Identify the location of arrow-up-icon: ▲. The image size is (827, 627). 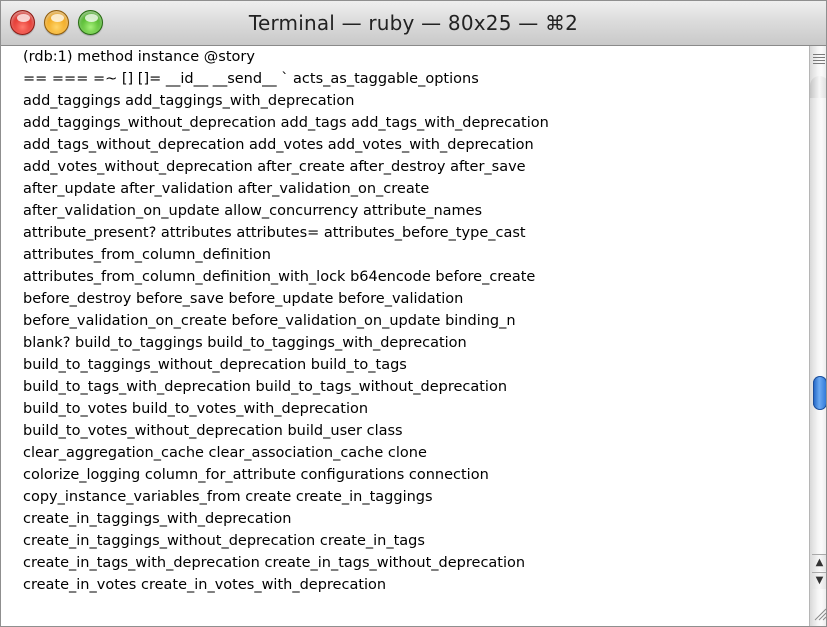
(819, 562).